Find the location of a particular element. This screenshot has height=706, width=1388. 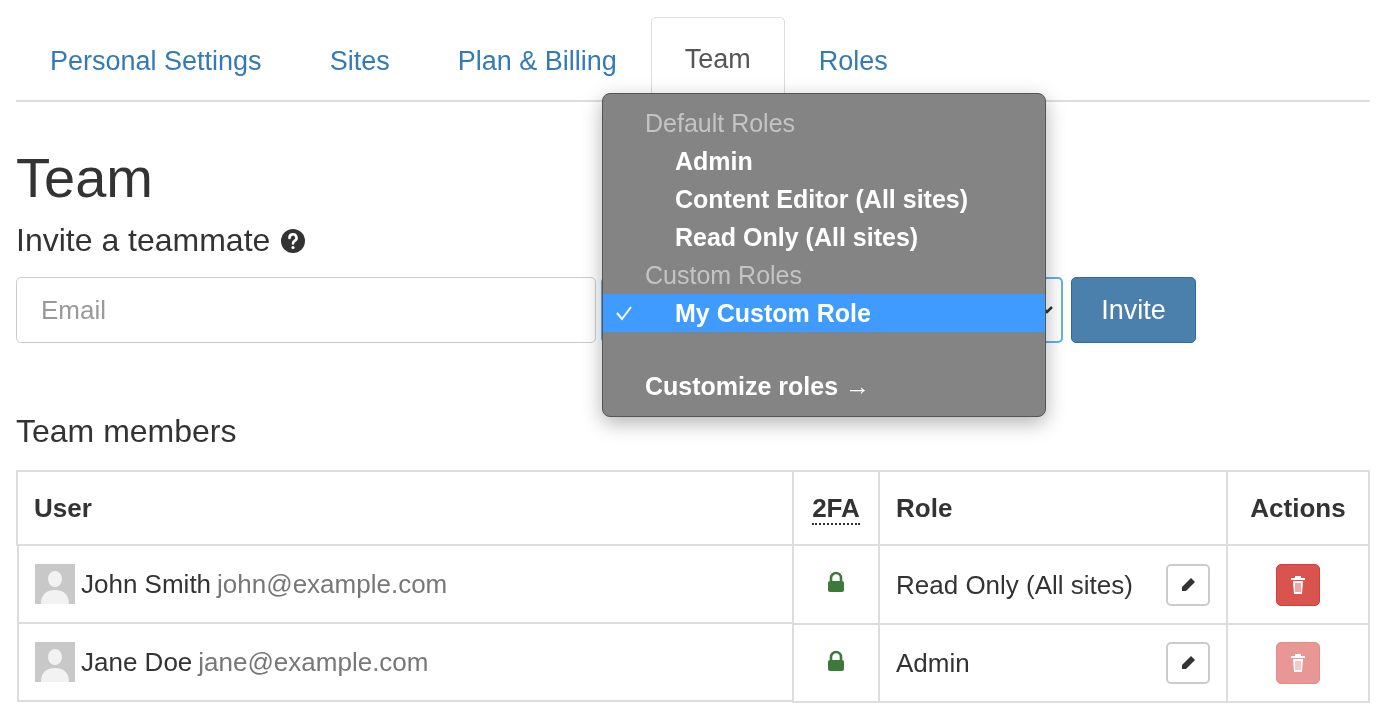

column-header: Role is located at coordinates (1053, 508).